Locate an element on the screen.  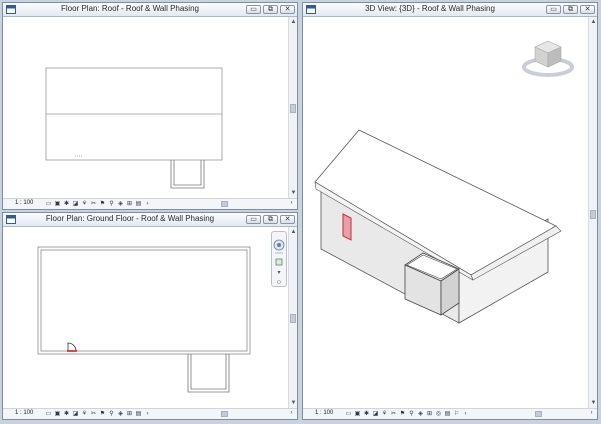
view-control-bar: 1 : 100 ▭ ▣ ✱ ◪ ⚘ ✂ ⚑ ⚲ ◈ ⊞ ◎ ▤ ⚐ ‹ › is located at coordinates (450, 413).